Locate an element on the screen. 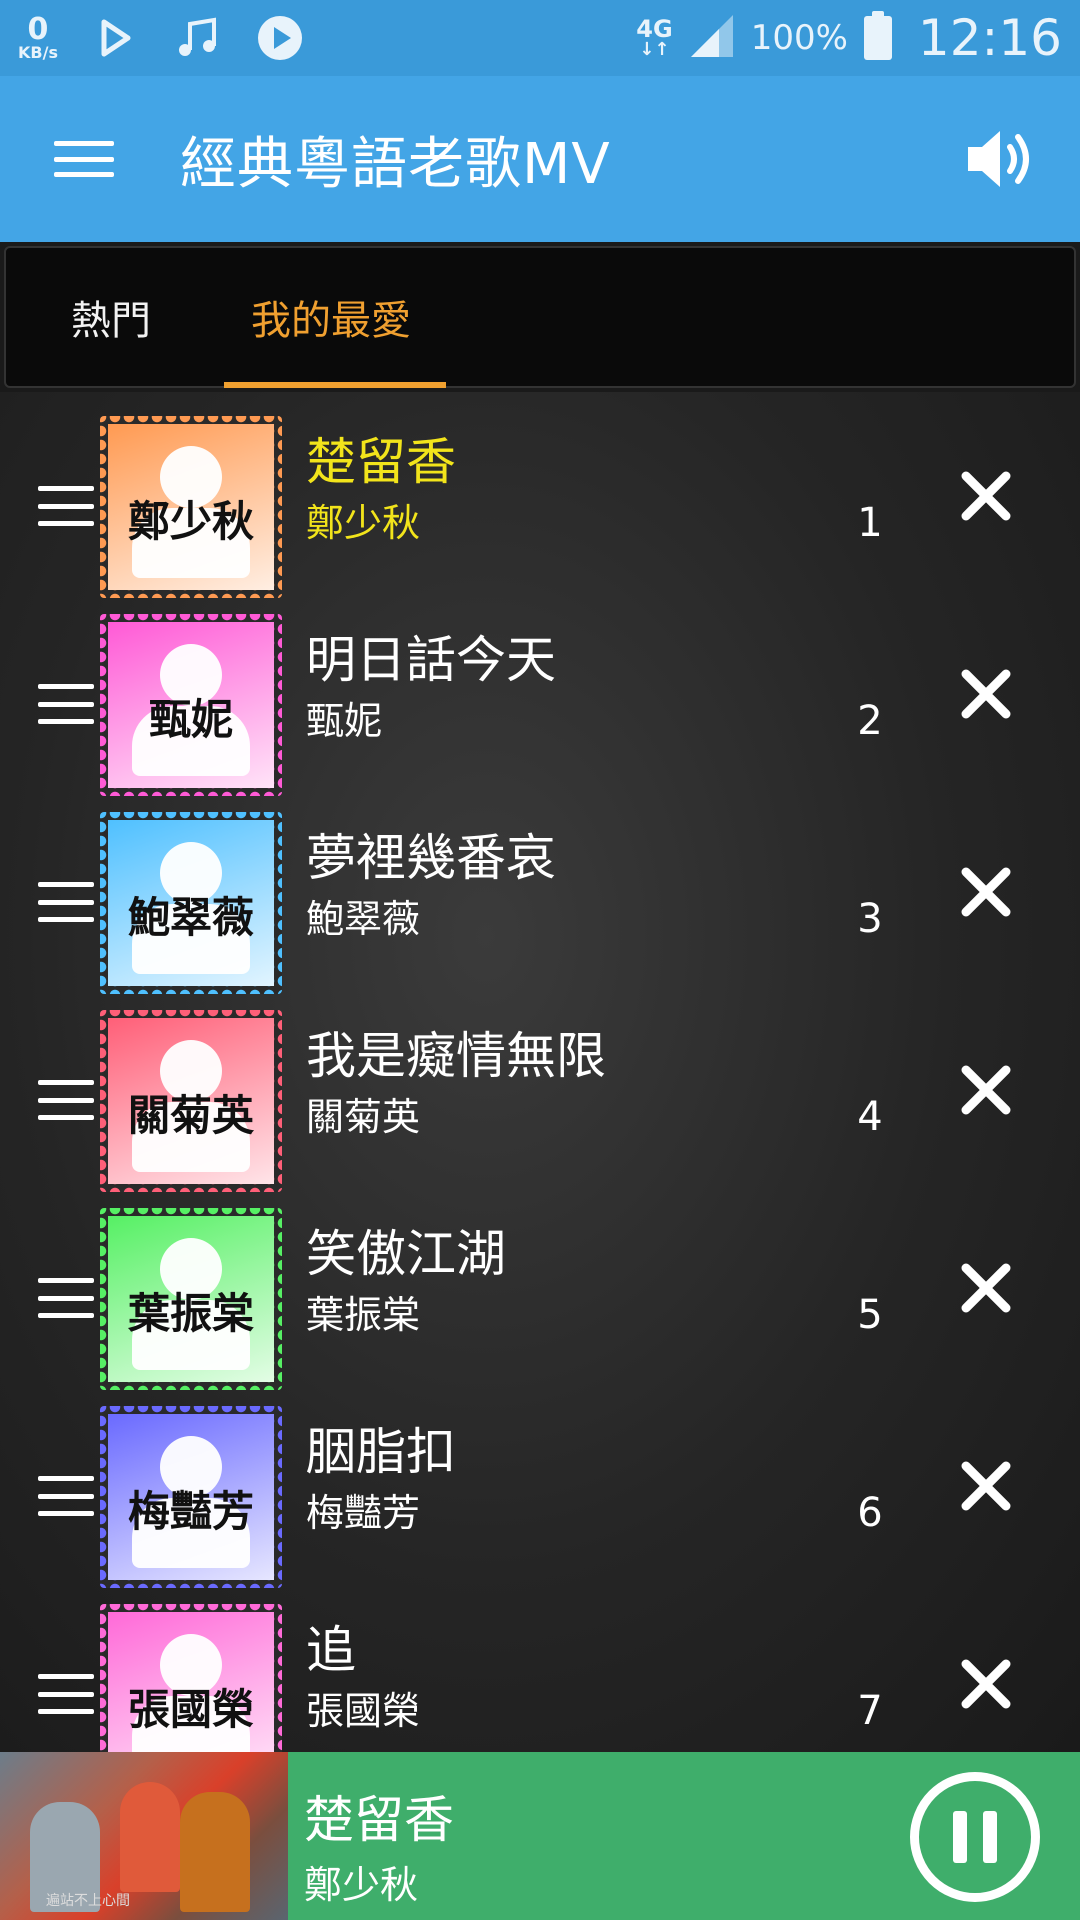  tab-hot-label: 熱門 is located at coordinates (111, 321).